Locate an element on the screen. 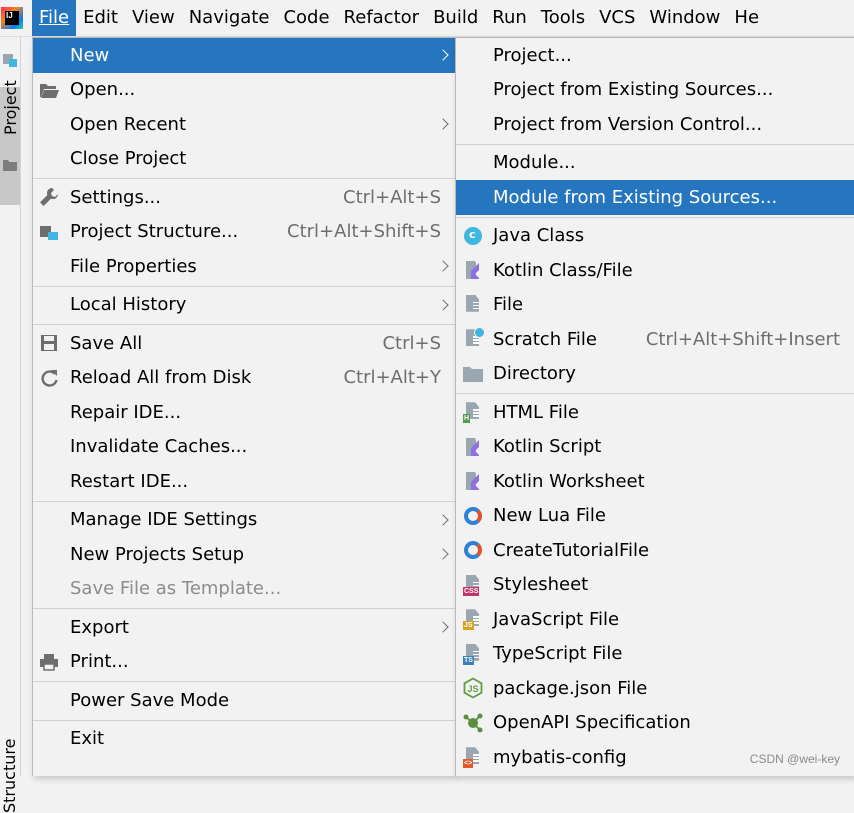 The height and width of the screenshot is (813, 854). submenu-item-kotlin-worksheet-label: Kotlin Worksheet is located at coordinates (569, 481).